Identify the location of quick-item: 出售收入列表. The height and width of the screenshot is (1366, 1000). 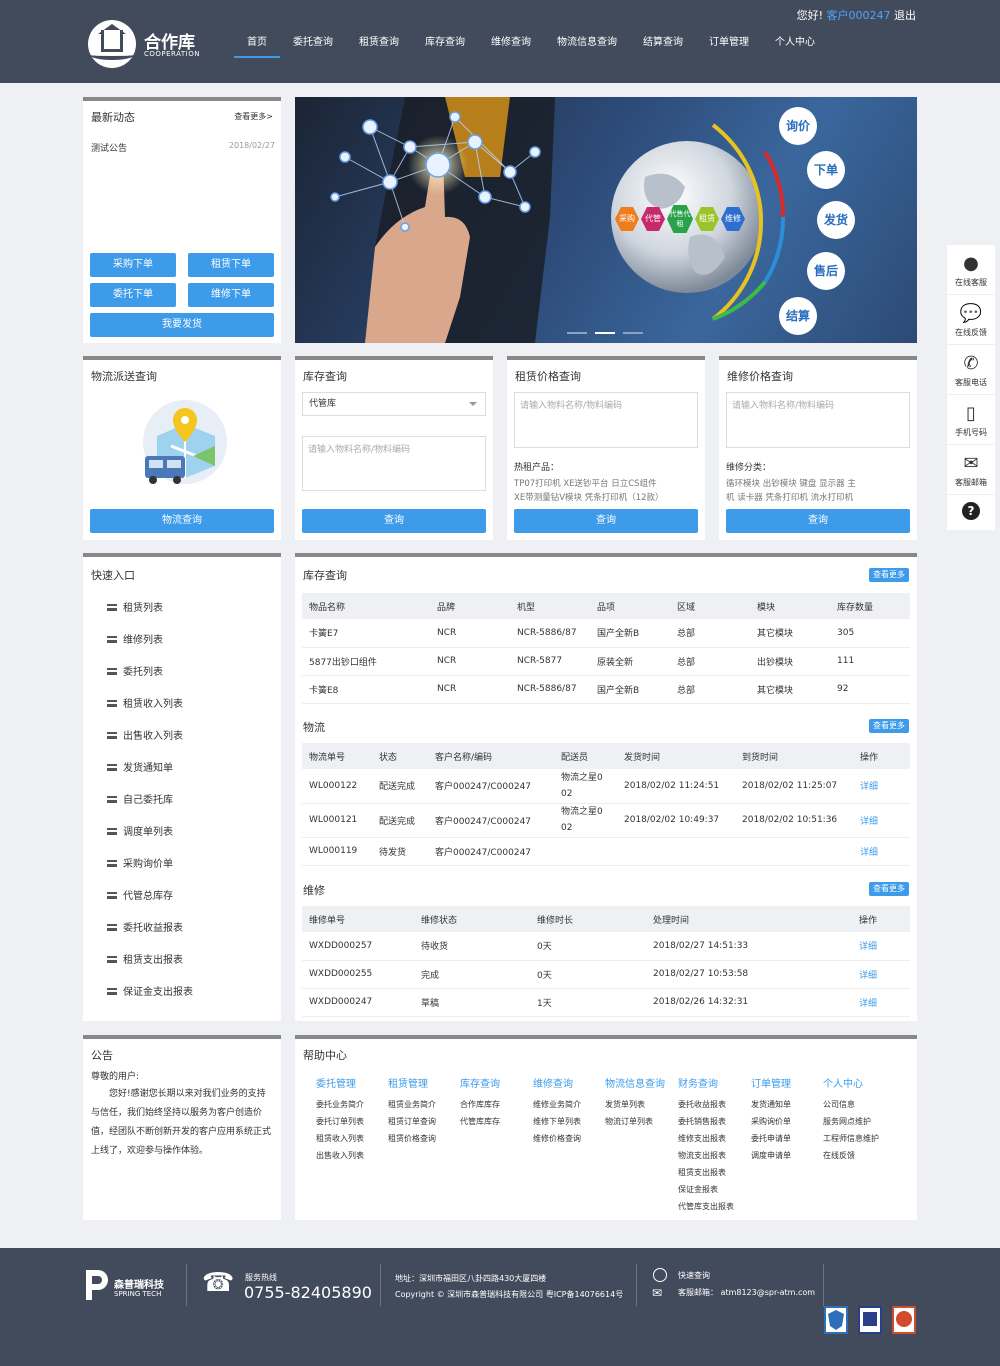
(145, 734).